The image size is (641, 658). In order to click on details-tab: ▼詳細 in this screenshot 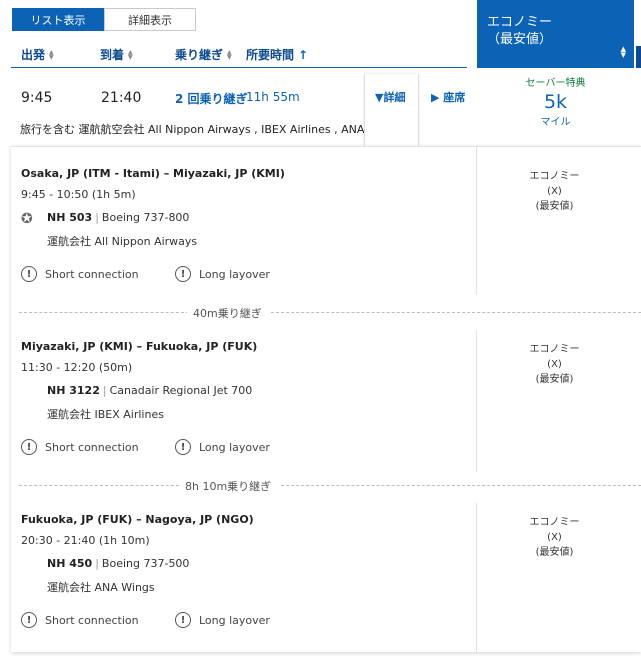, I will do `click(391, 110)`.